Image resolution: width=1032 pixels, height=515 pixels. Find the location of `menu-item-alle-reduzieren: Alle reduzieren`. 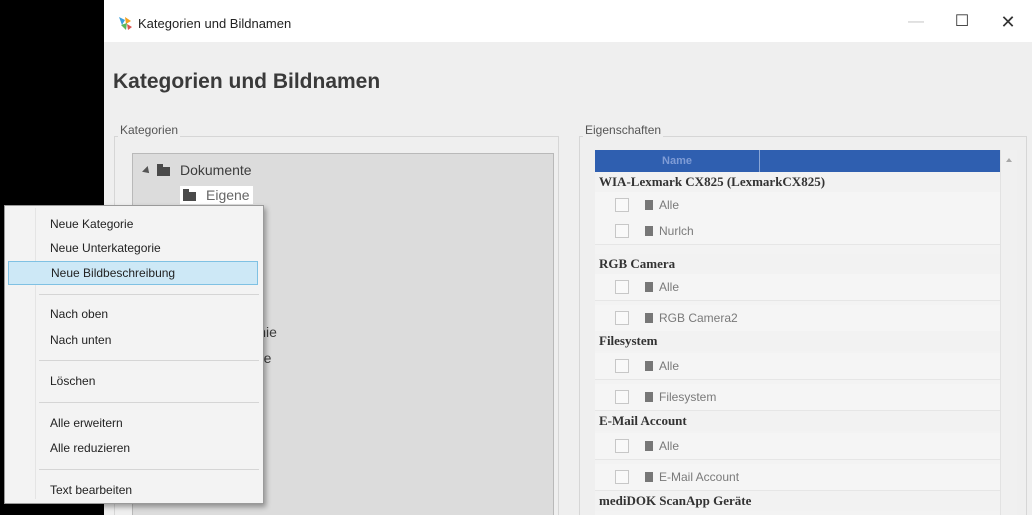

menu-item-alle-reduzieren: Alle reduzieren is located at coordinates (134, 448).